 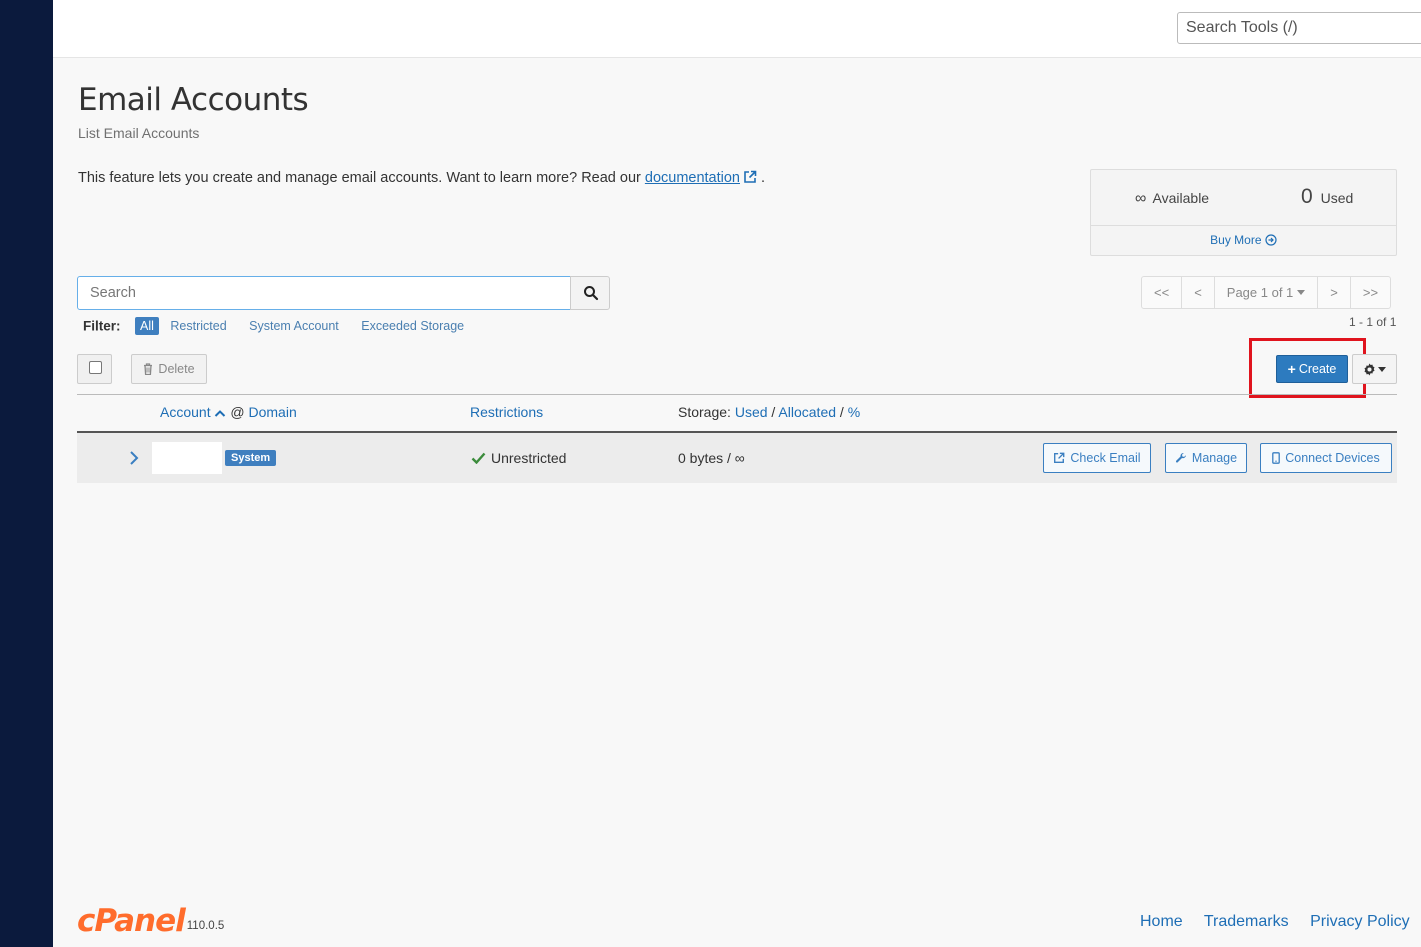 I want to click on left-nav-rail, so click(x=26, y=473).